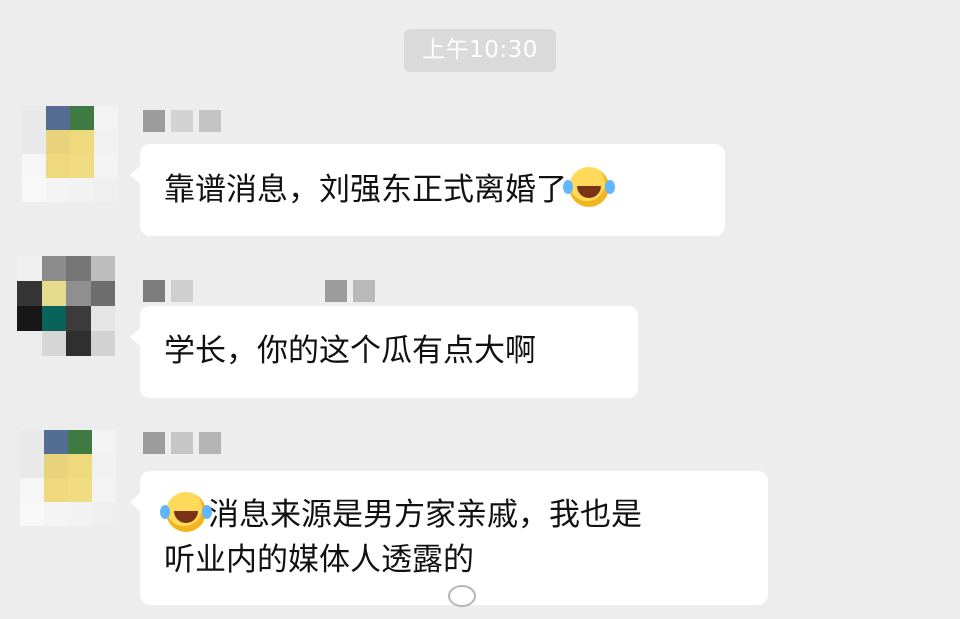  I want to click on message-line-1: 消息来源是男方家亲戚，我也是, so click(452, 515).